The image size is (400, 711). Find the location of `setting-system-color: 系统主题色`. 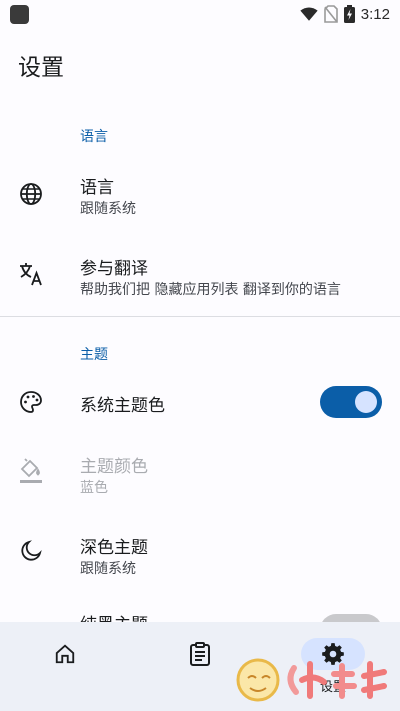

setting-system-color: 系统主题色 is located at coordinates (200, 402).